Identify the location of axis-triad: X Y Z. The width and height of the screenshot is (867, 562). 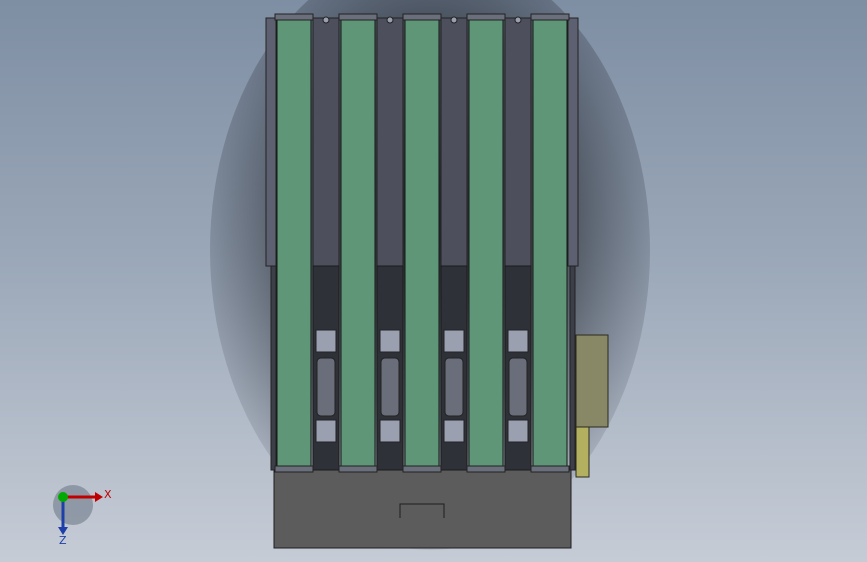
(82, 516).